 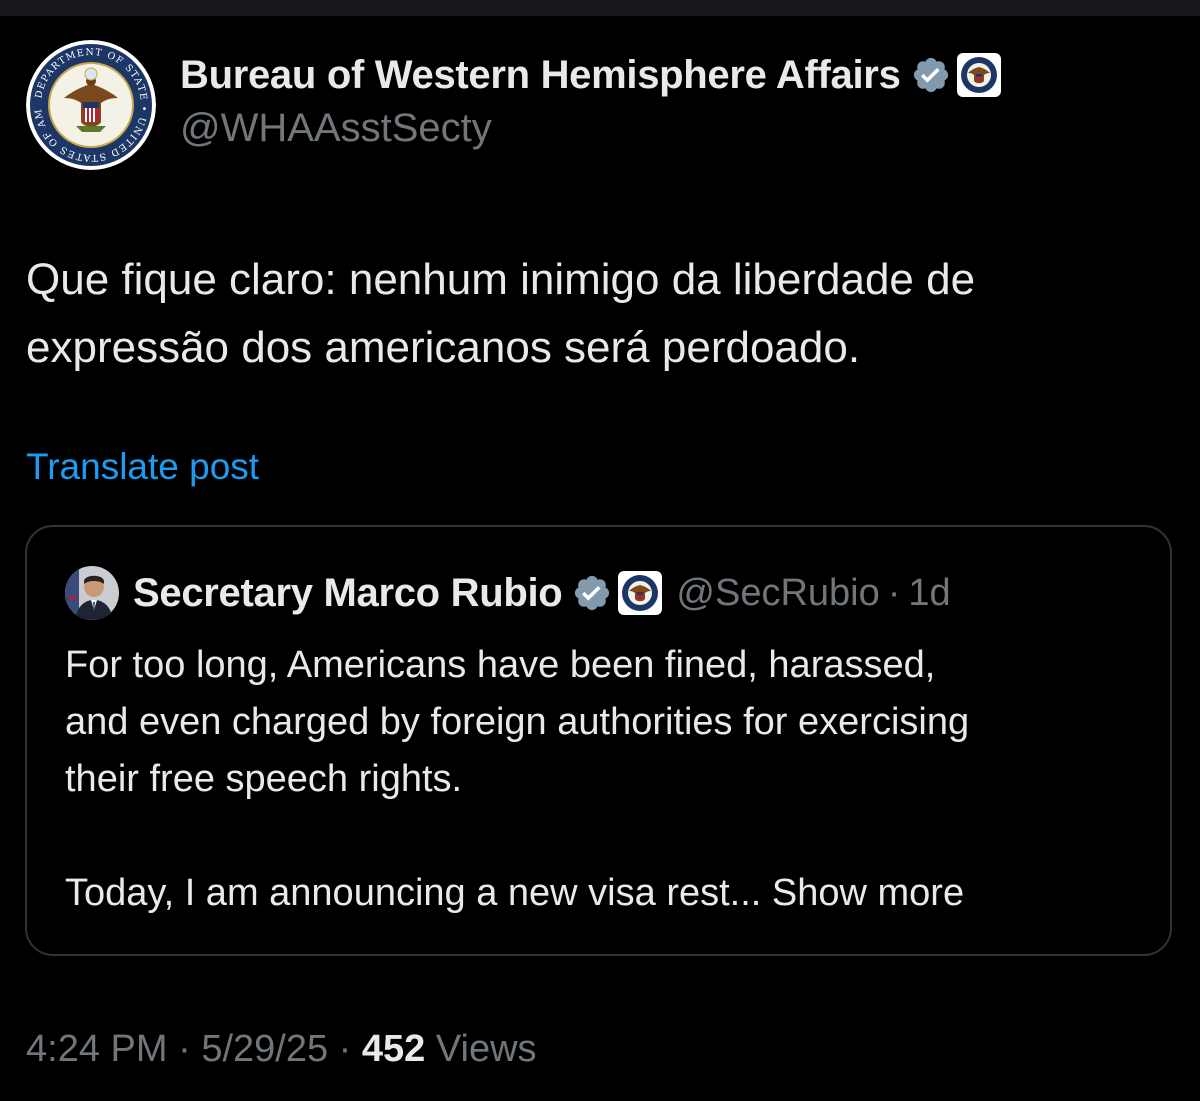 I want to click on top-divider, so click(x=600, y=8).